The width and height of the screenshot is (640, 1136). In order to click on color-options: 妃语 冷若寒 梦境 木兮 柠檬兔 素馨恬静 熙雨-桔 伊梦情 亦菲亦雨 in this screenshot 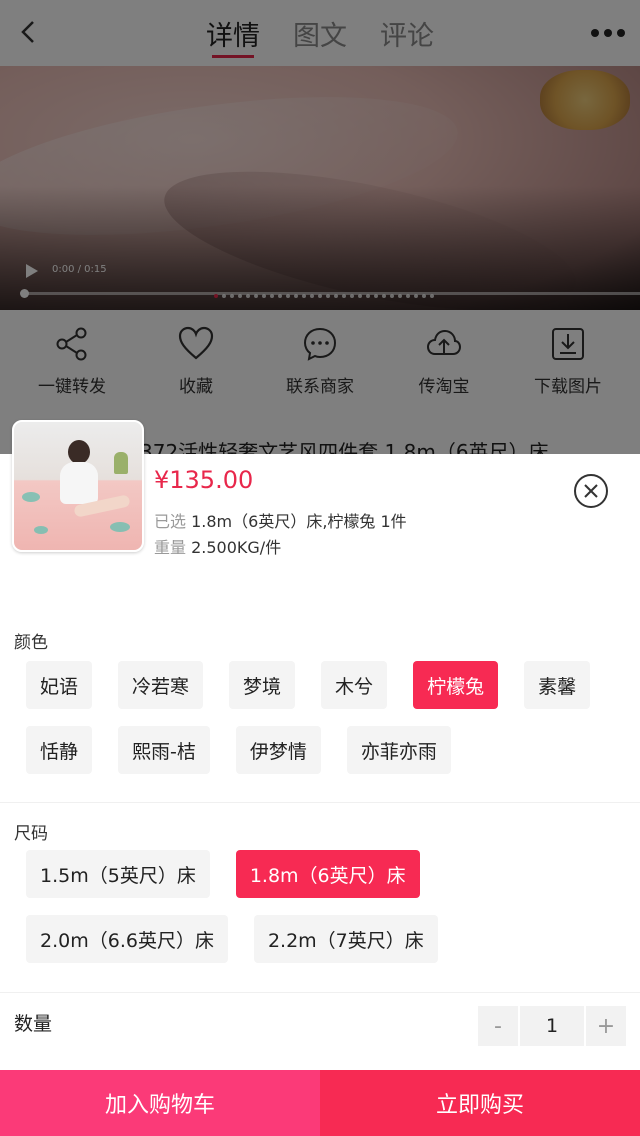, I will do `click(326, 717)`.